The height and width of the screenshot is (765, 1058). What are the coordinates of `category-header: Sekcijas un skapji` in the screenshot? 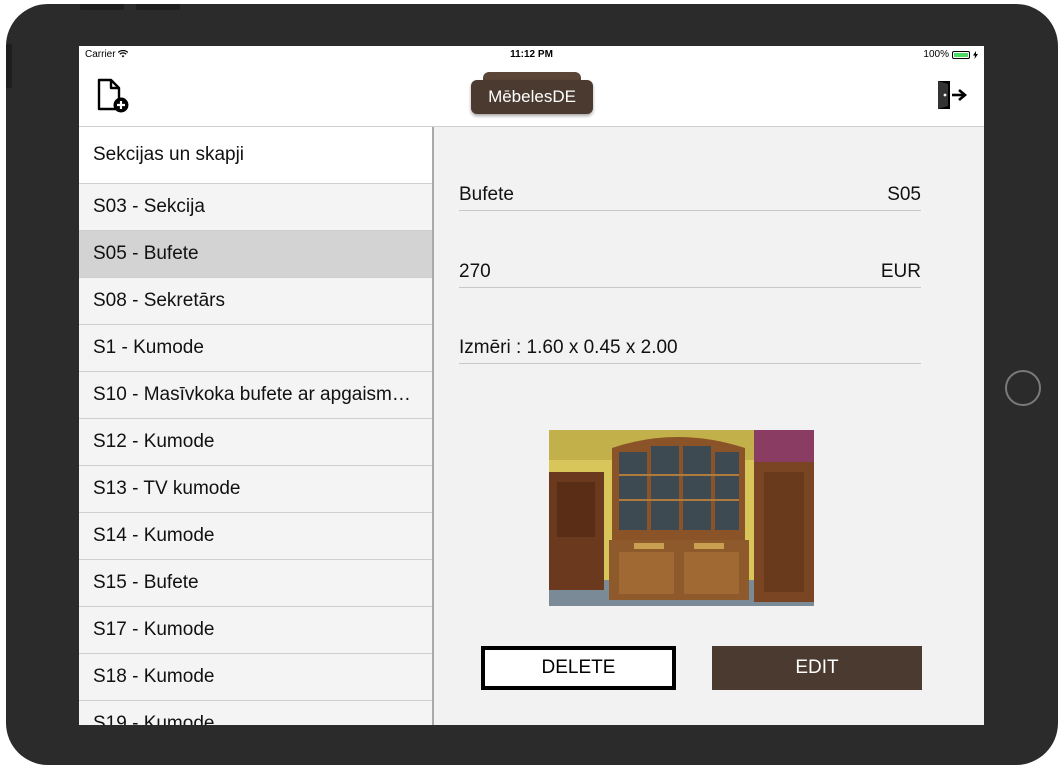 It's located at (255, 155).